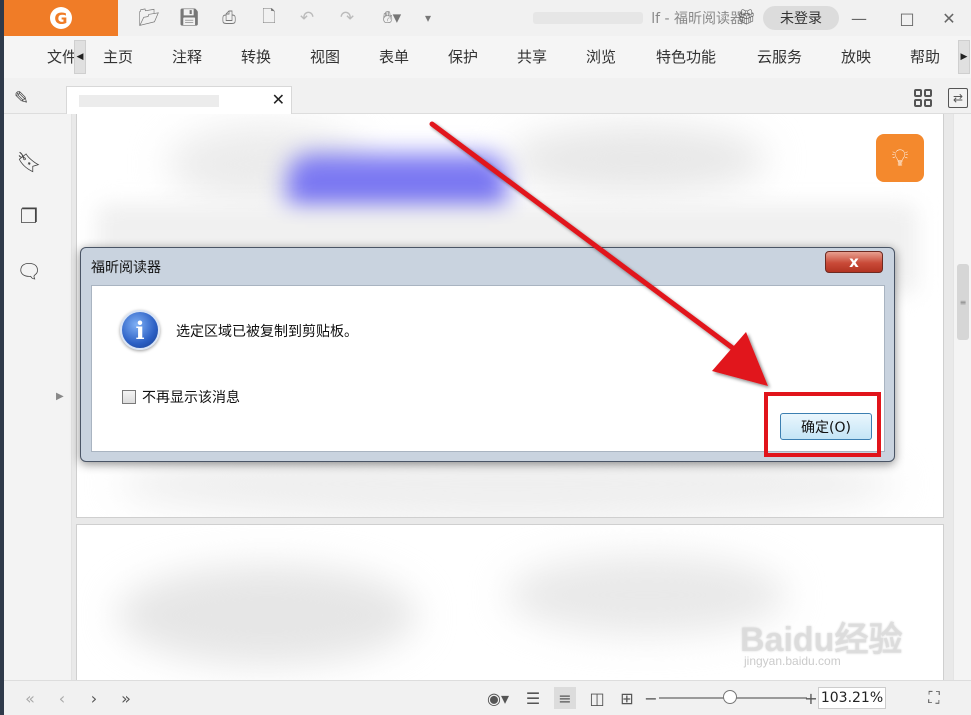  I want to click on ok-button-highlight, so click(822, 424).